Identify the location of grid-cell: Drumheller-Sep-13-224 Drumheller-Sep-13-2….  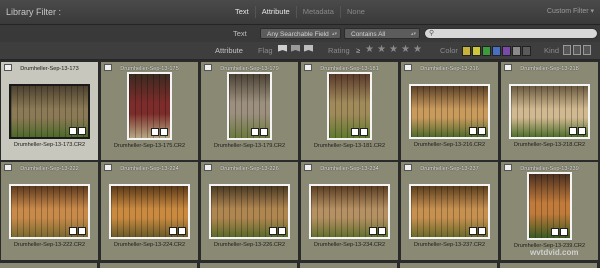
(149, 211).